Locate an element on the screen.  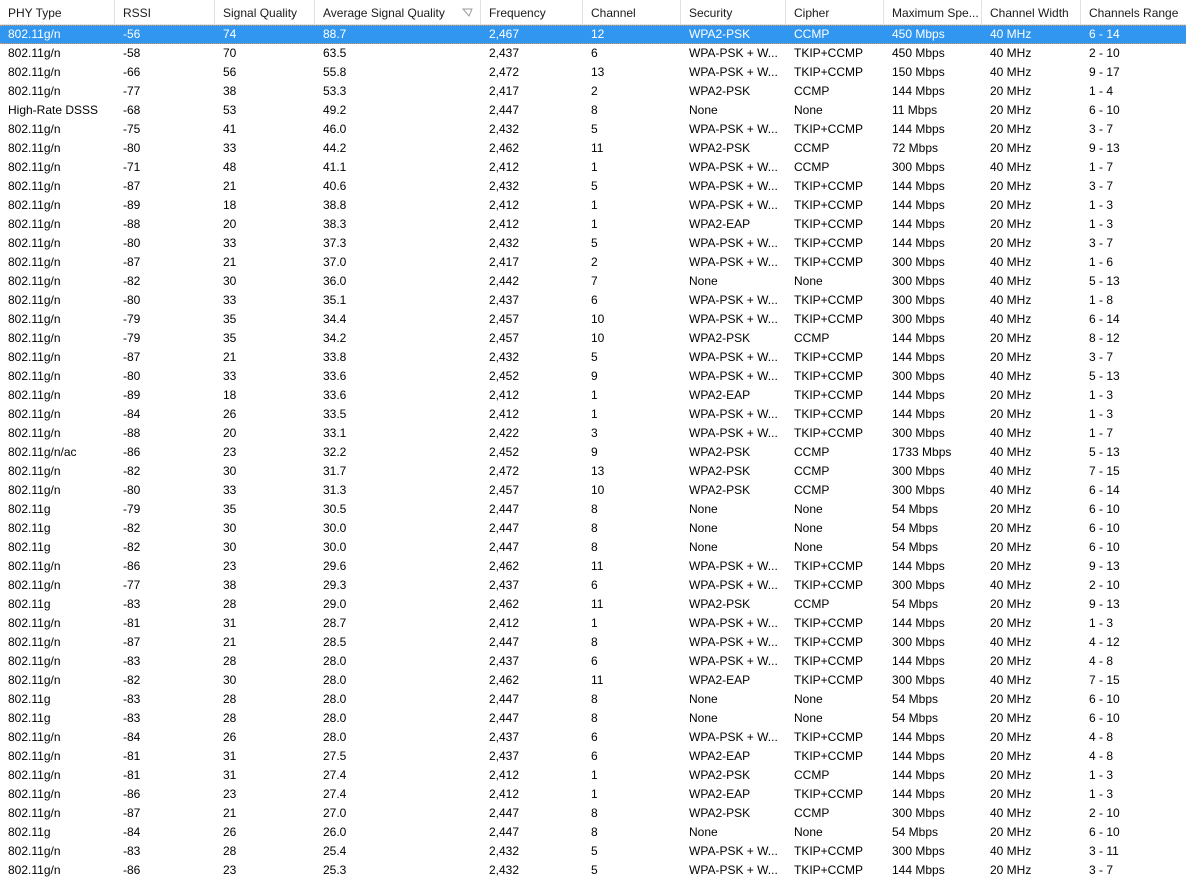
cell-rssi: -71 is located at coordinates (132, 167).